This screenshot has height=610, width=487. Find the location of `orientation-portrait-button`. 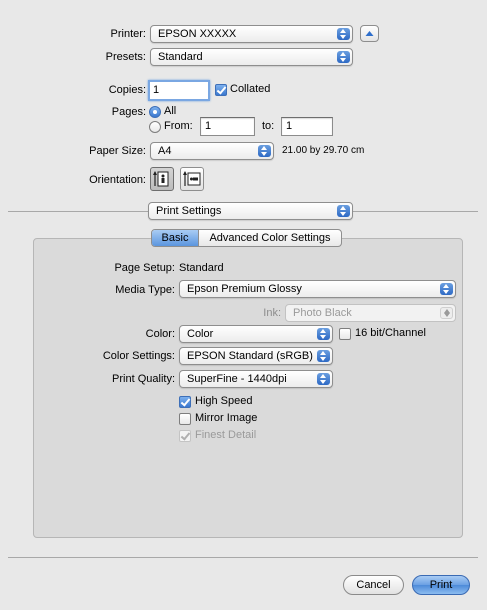

orientation-portrait-button is located at coordinates (162, 179).